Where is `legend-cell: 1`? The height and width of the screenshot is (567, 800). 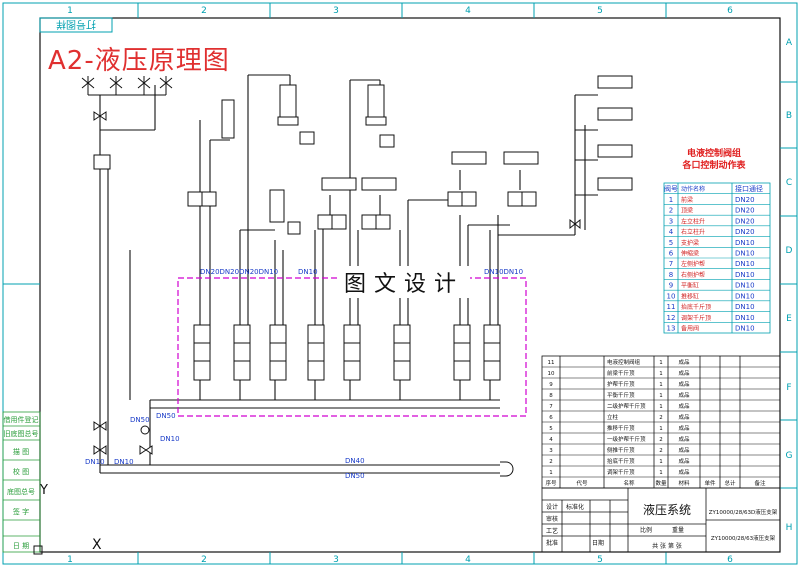
legend-cell: 1 is located at coordinates (671, 200).